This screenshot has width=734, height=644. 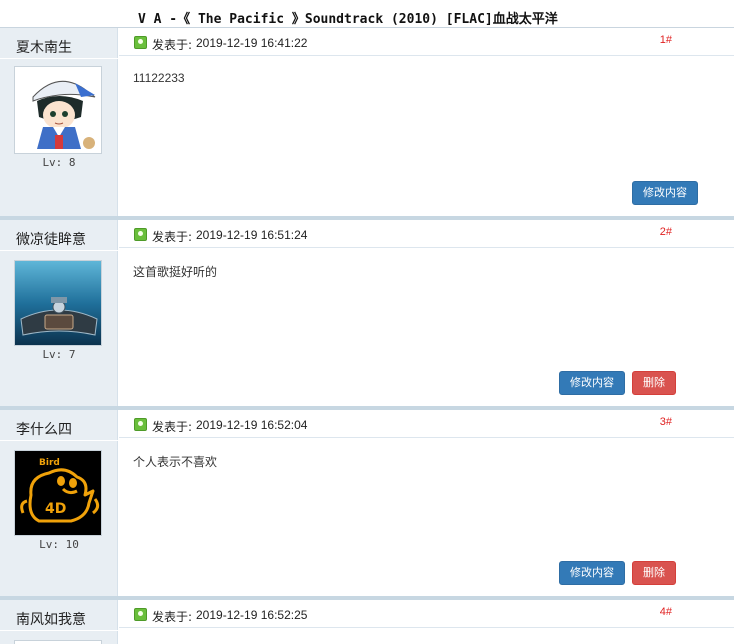 What do you see at coordinates (159, 78) in the screenshot?
I see `post-content: 11122233` at bounding box center [159, 78].